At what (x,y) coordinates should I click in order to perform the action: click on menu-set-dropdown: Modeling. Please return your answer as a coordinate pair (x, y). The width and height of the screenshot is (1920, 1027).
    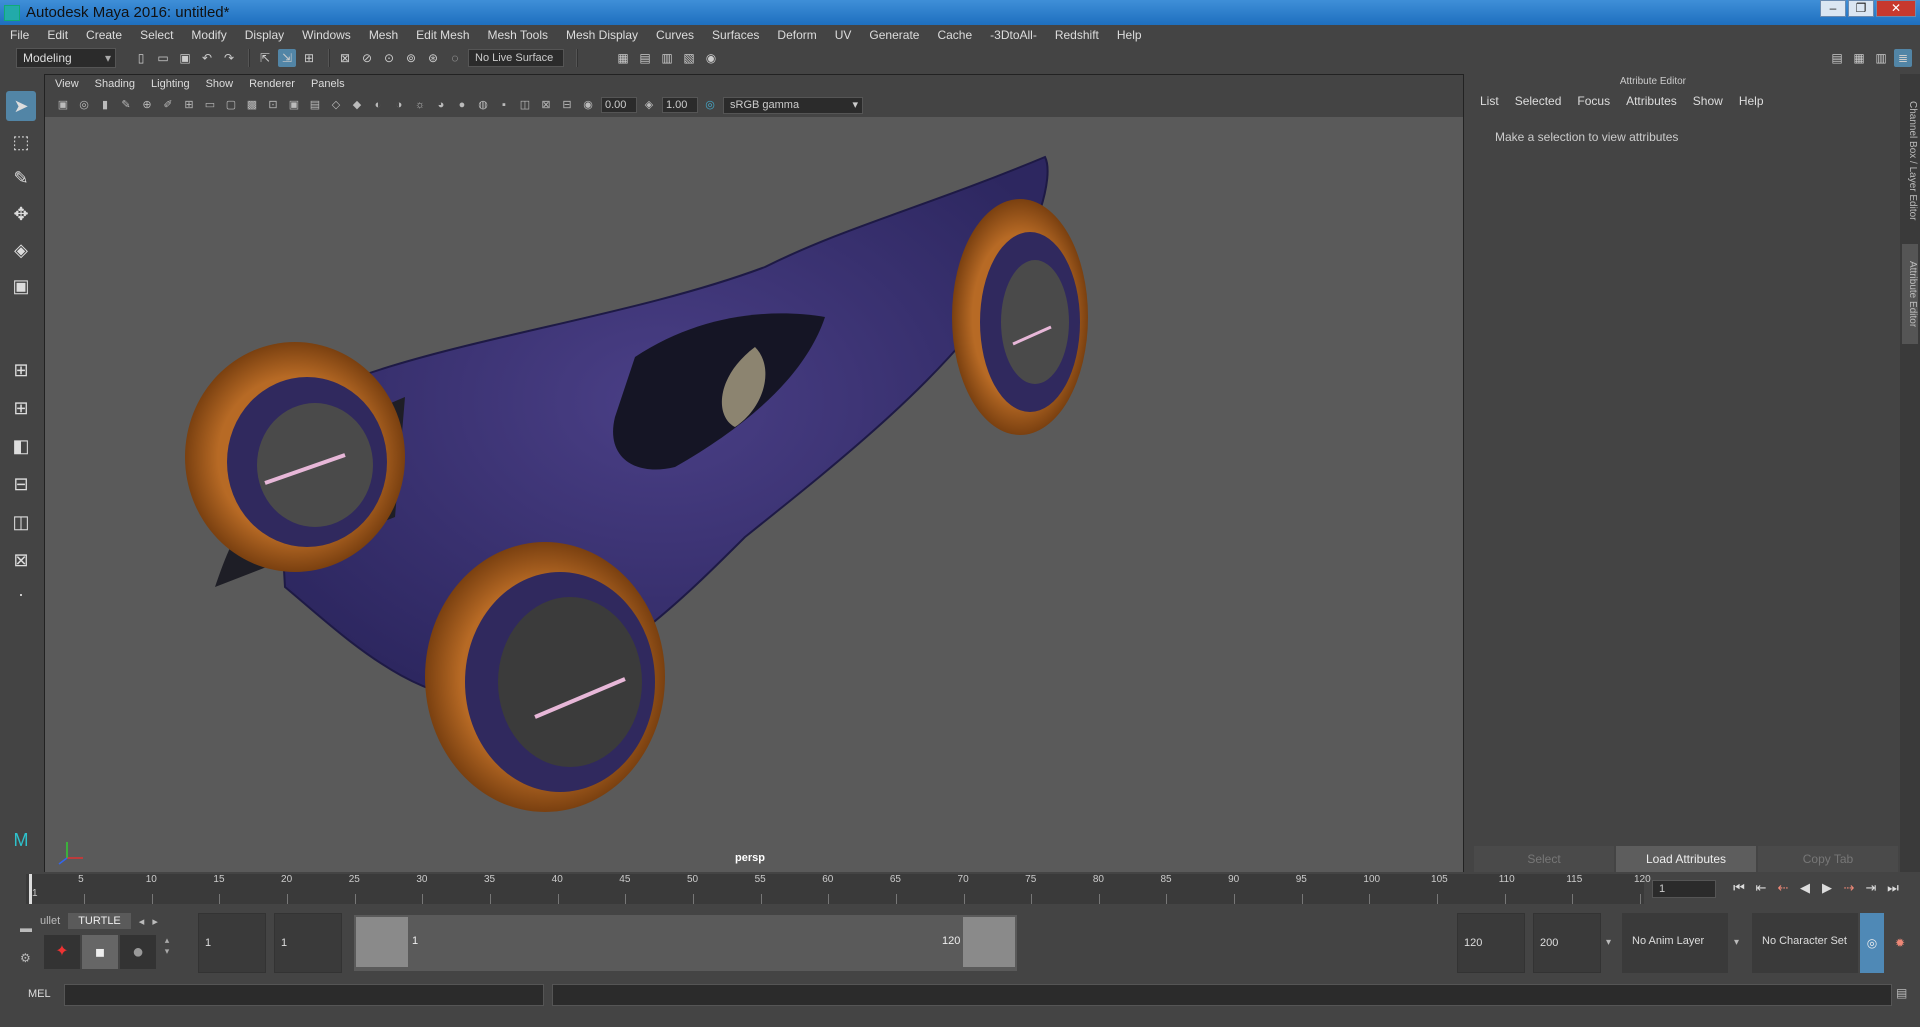
    Looking at the image, I should click on (66, 57).